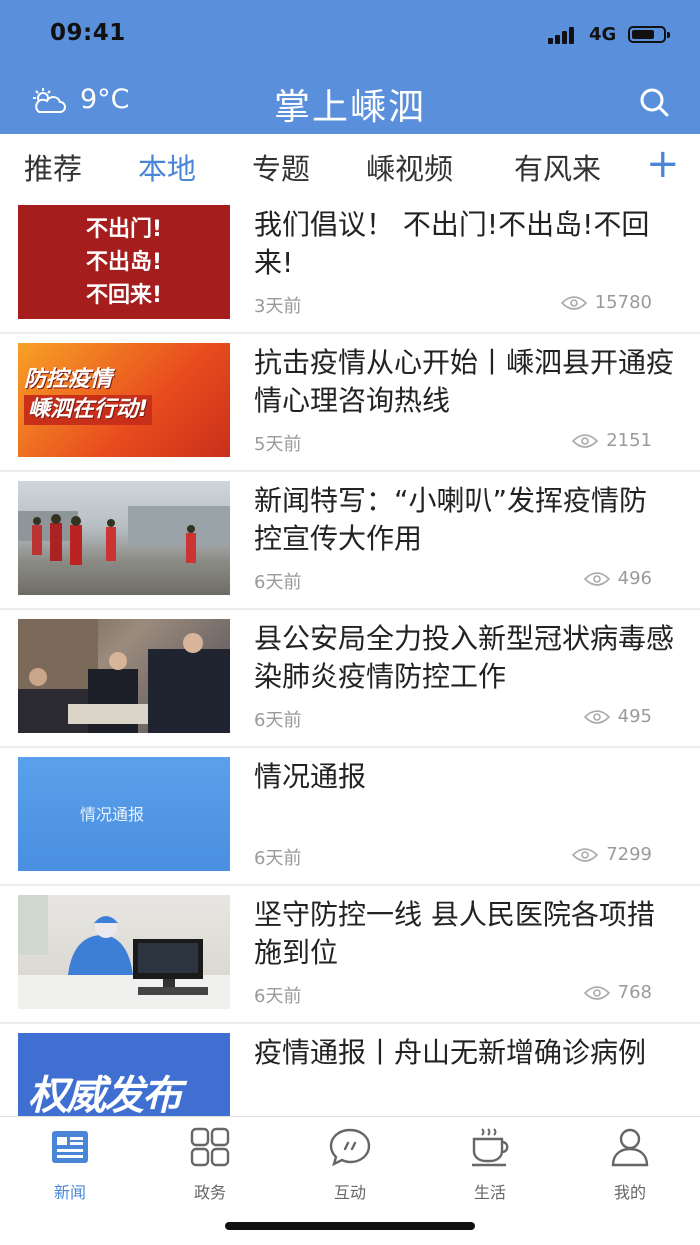  I want to click on list-item: 情况通报 情况通报 6天前 7299, so click(350, 817).